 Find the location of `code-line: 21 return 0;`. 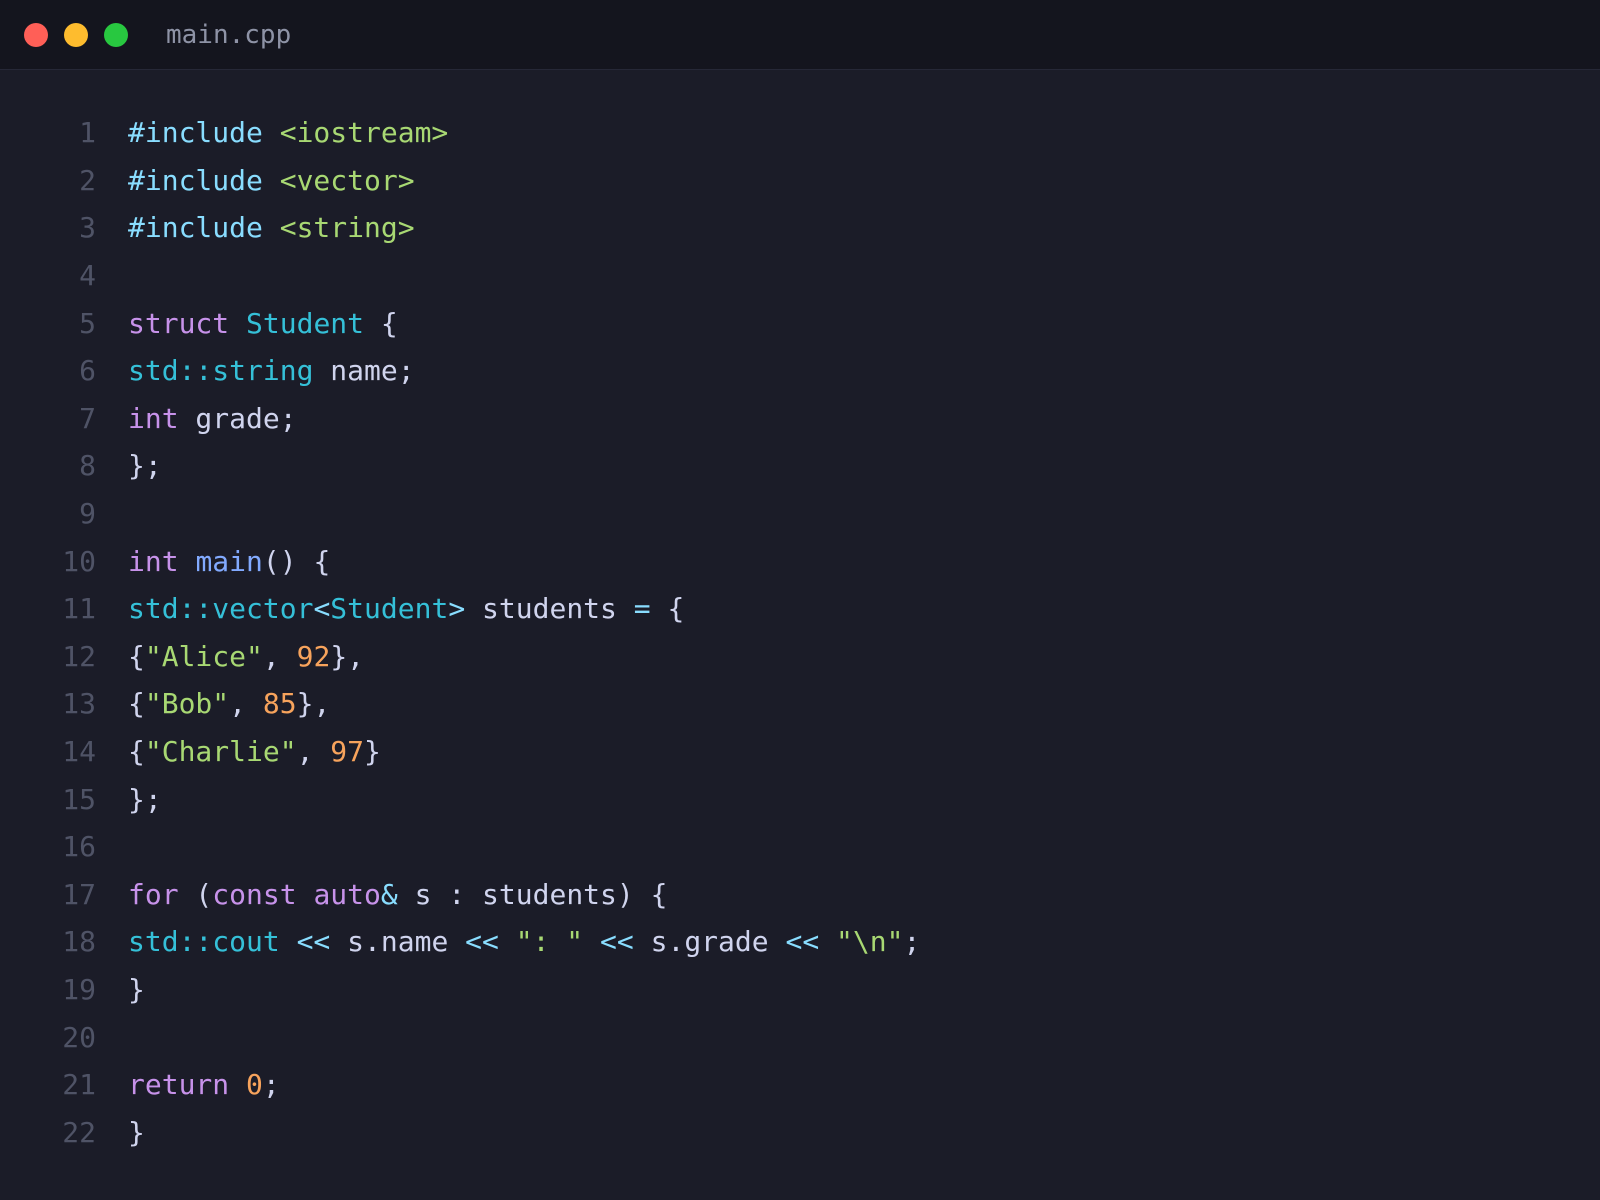

code-line: 21 return 0; is located at coordinates (800, 1085).